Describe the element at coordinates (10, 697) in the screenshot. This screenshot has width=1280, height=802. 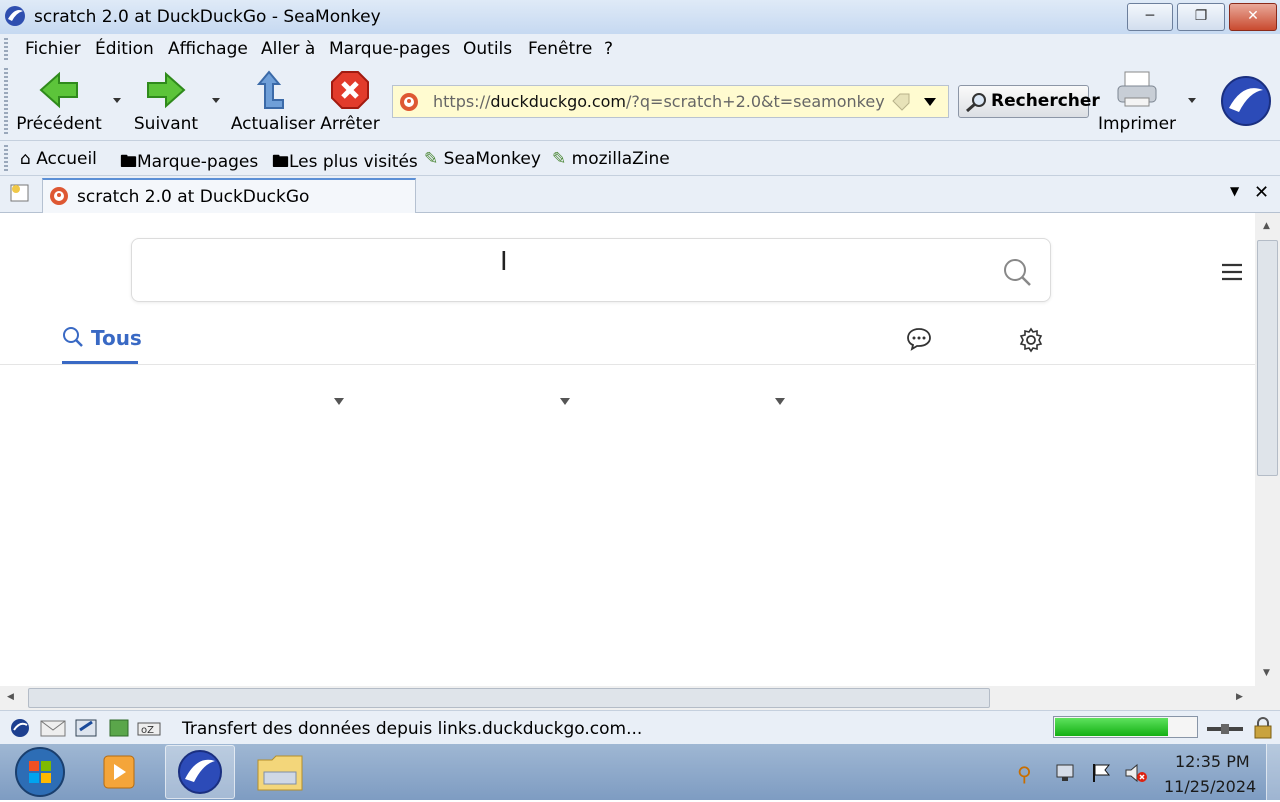
I see `scroll-left-icon: ◀` at that location.